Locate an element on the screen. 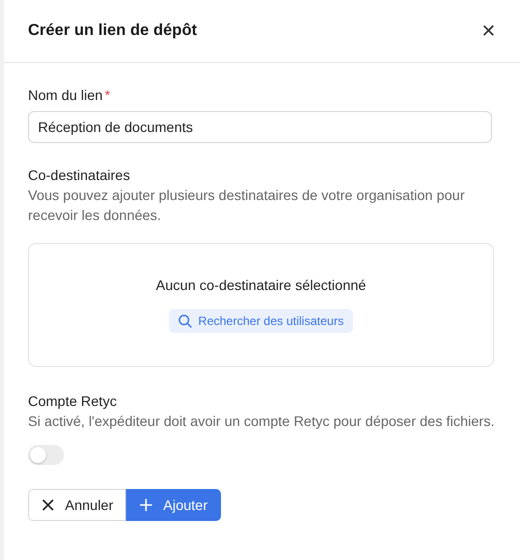 The width and height of the screenshot is (520, 560). required-mark: * is located at coordinates (107, 95).